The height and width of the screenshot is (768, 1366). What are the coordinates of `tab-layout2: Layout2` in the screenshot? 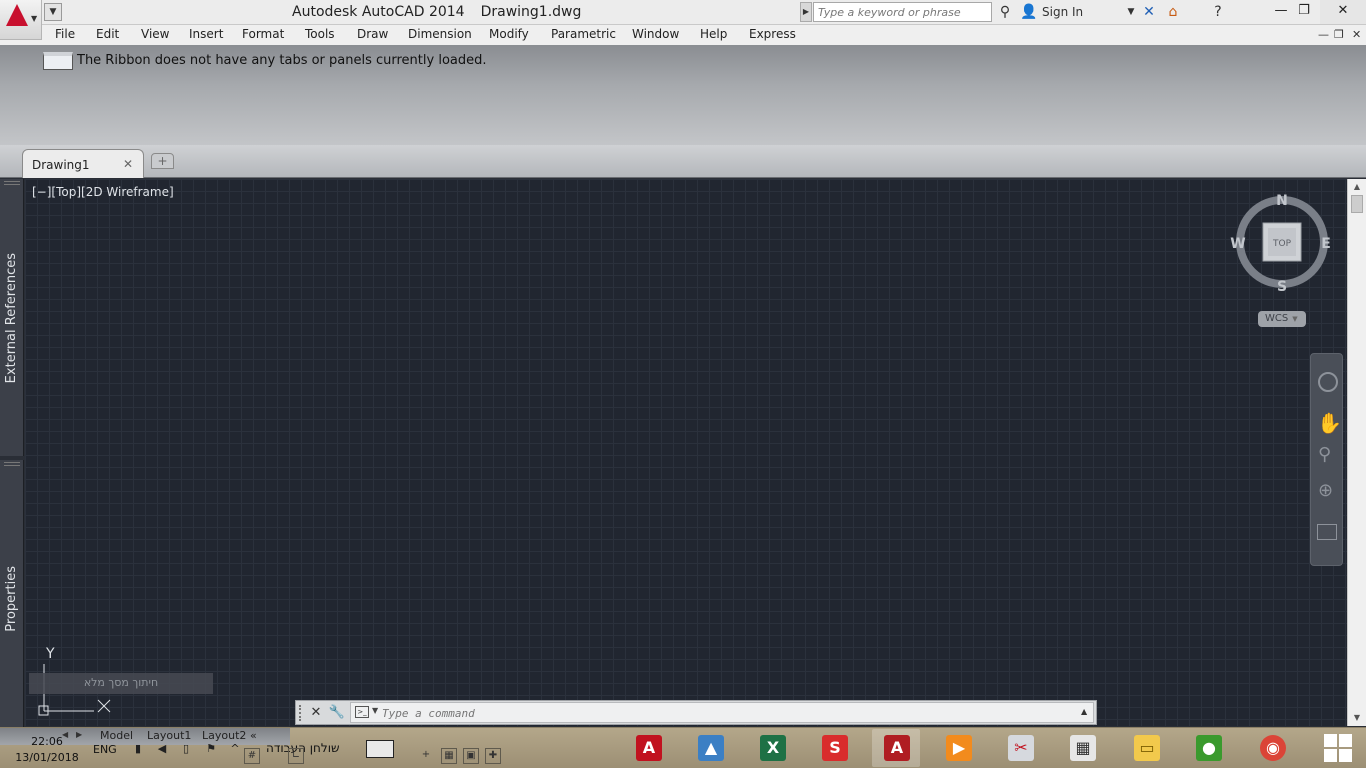 It's located at (224, 735).